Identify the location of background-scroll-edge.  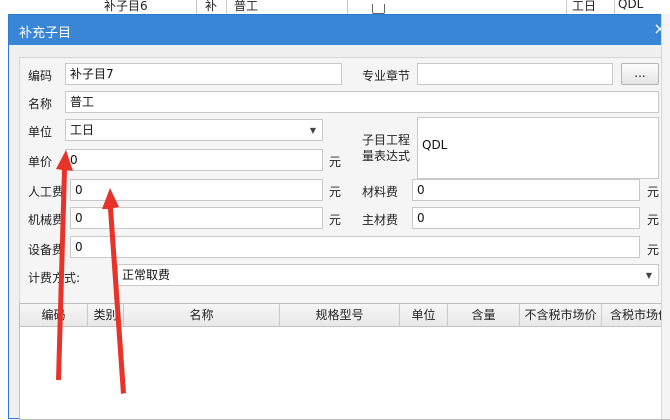
(665, 216).